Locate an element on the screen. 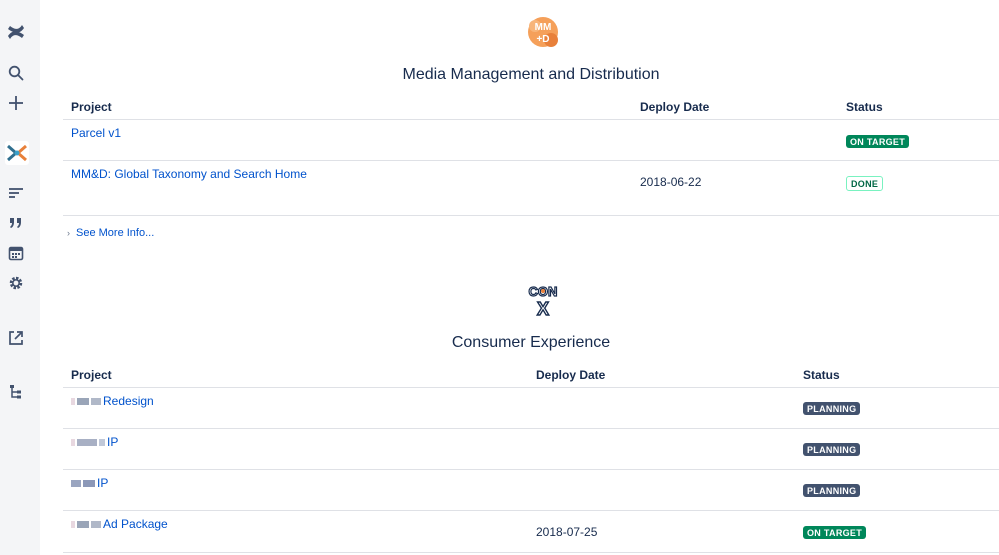 Image resolution: width=999 pixels, height=555 pixels. deploy-date: 2018-07-25 is located at coordinates (567, 532).